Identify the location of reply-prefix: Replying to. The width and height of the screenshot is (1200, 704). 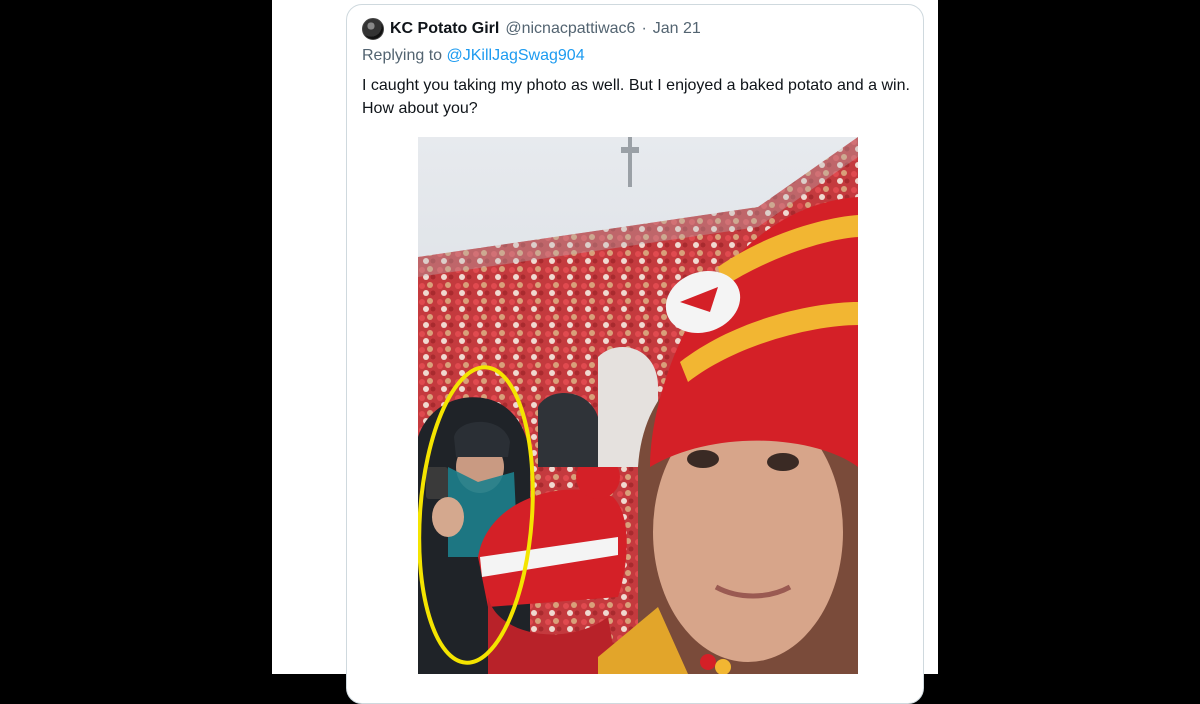
(402, 55).